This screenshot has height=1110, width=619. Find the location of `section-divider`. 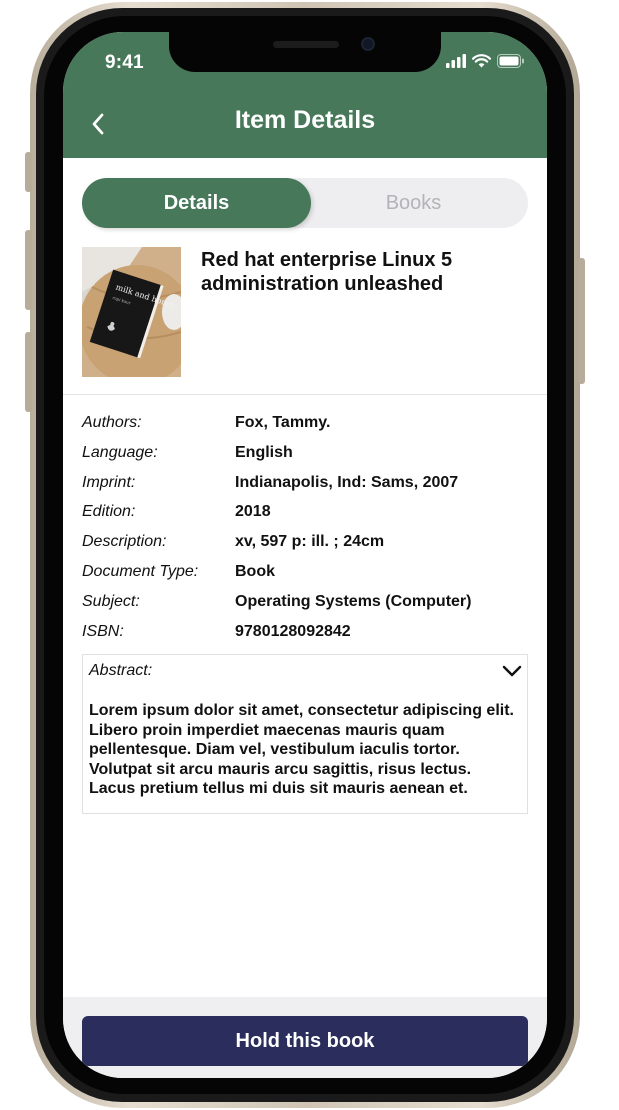

section-divider is located at coordinates (305, 394).